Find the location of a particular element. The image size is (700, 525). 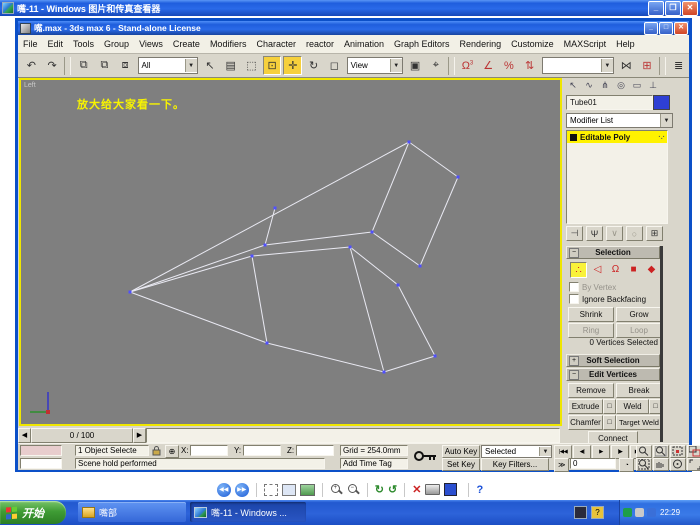

break-button: Break is located at coordinates (639, 390).